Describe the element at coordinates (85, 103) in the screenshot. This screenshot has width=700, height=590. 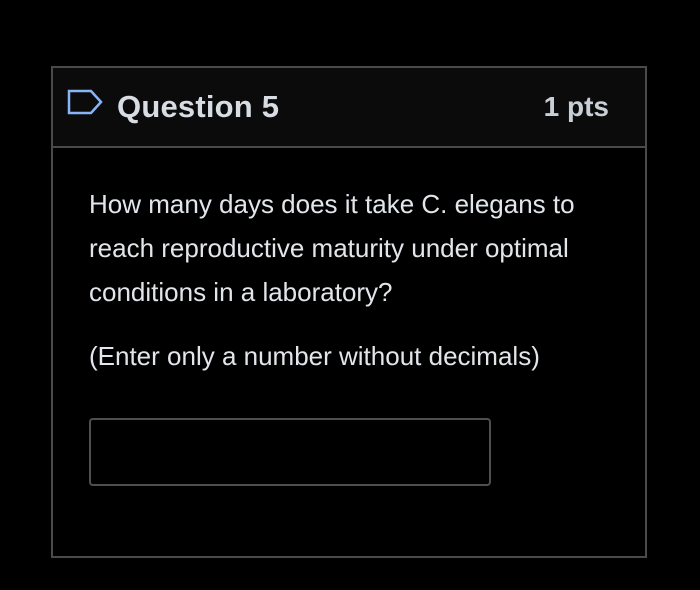
I see `flag-outline-icon` at that location.